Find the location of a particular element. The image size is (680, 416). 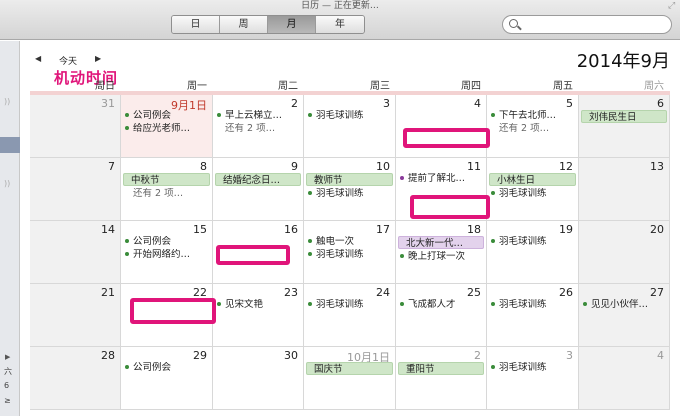

day-cell: 10月1日 国庆节 is located at coordinates (350, 378).